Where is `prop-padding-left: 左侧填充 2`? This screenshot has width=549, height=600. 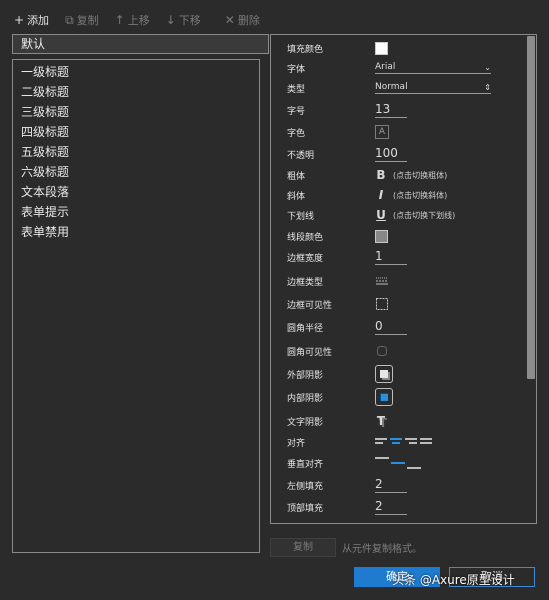
prop-padding-left: 左侧填充 2 is located at coordinates (406, 485).